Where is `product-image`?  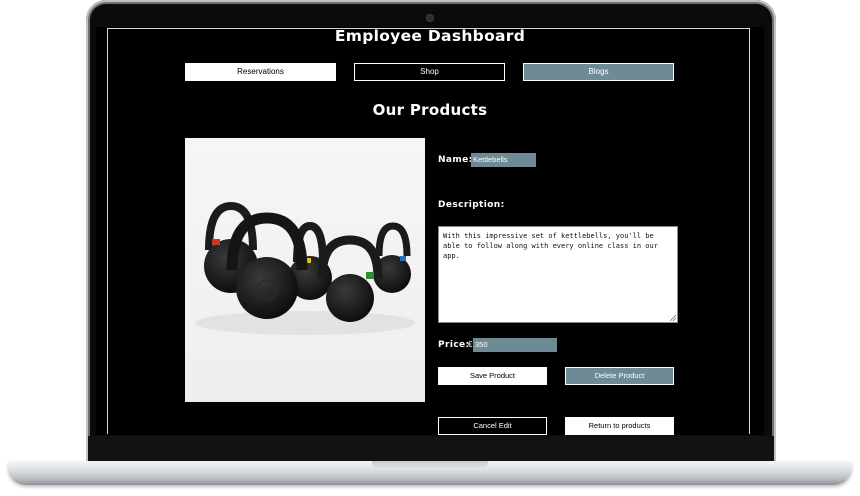
product-image is located at coordinates (305, 270).